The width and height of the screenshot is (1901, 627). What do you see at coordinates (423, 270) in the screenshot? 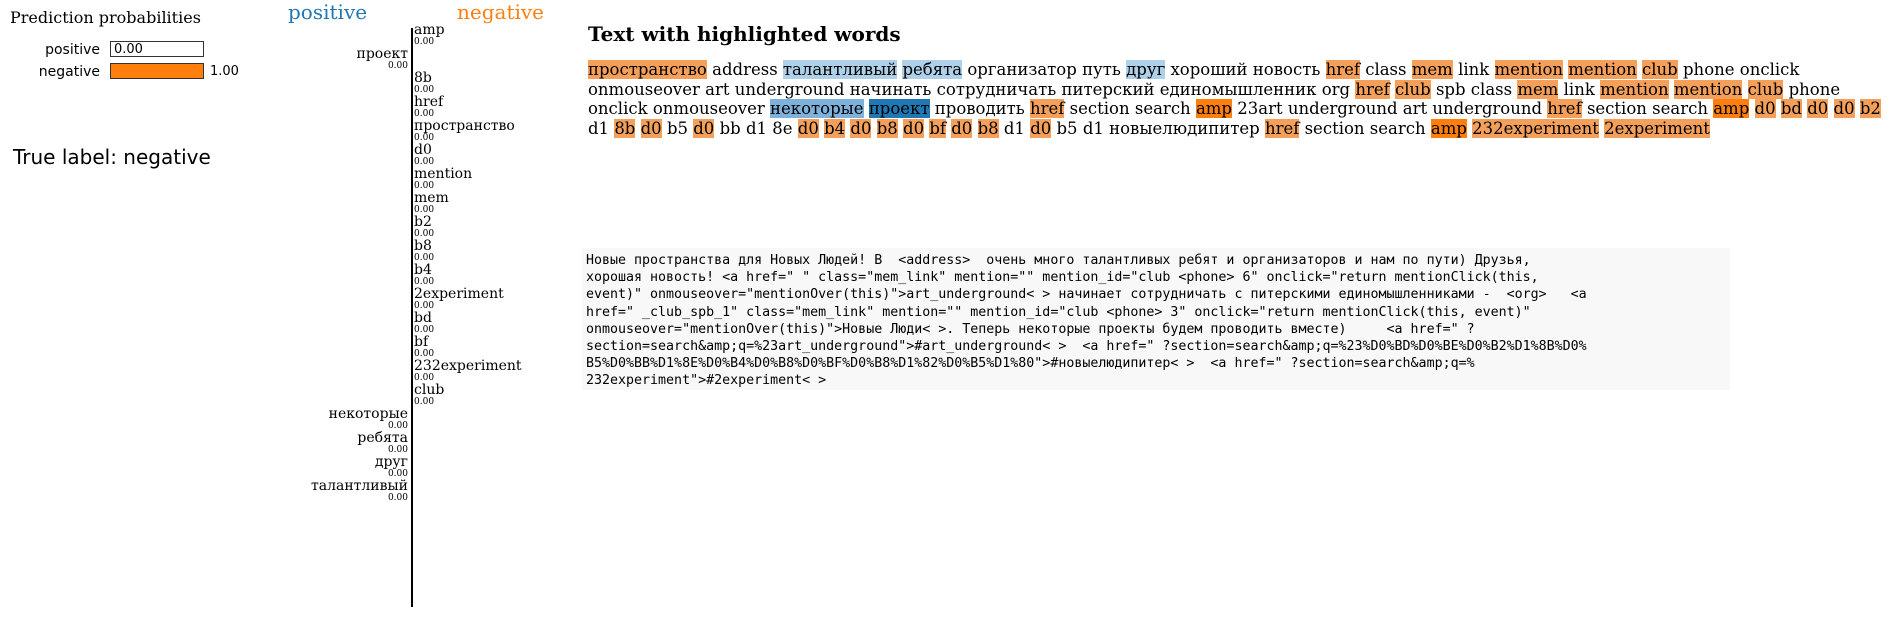
I see `feature-name: b4` at bounding box center [423, 270].